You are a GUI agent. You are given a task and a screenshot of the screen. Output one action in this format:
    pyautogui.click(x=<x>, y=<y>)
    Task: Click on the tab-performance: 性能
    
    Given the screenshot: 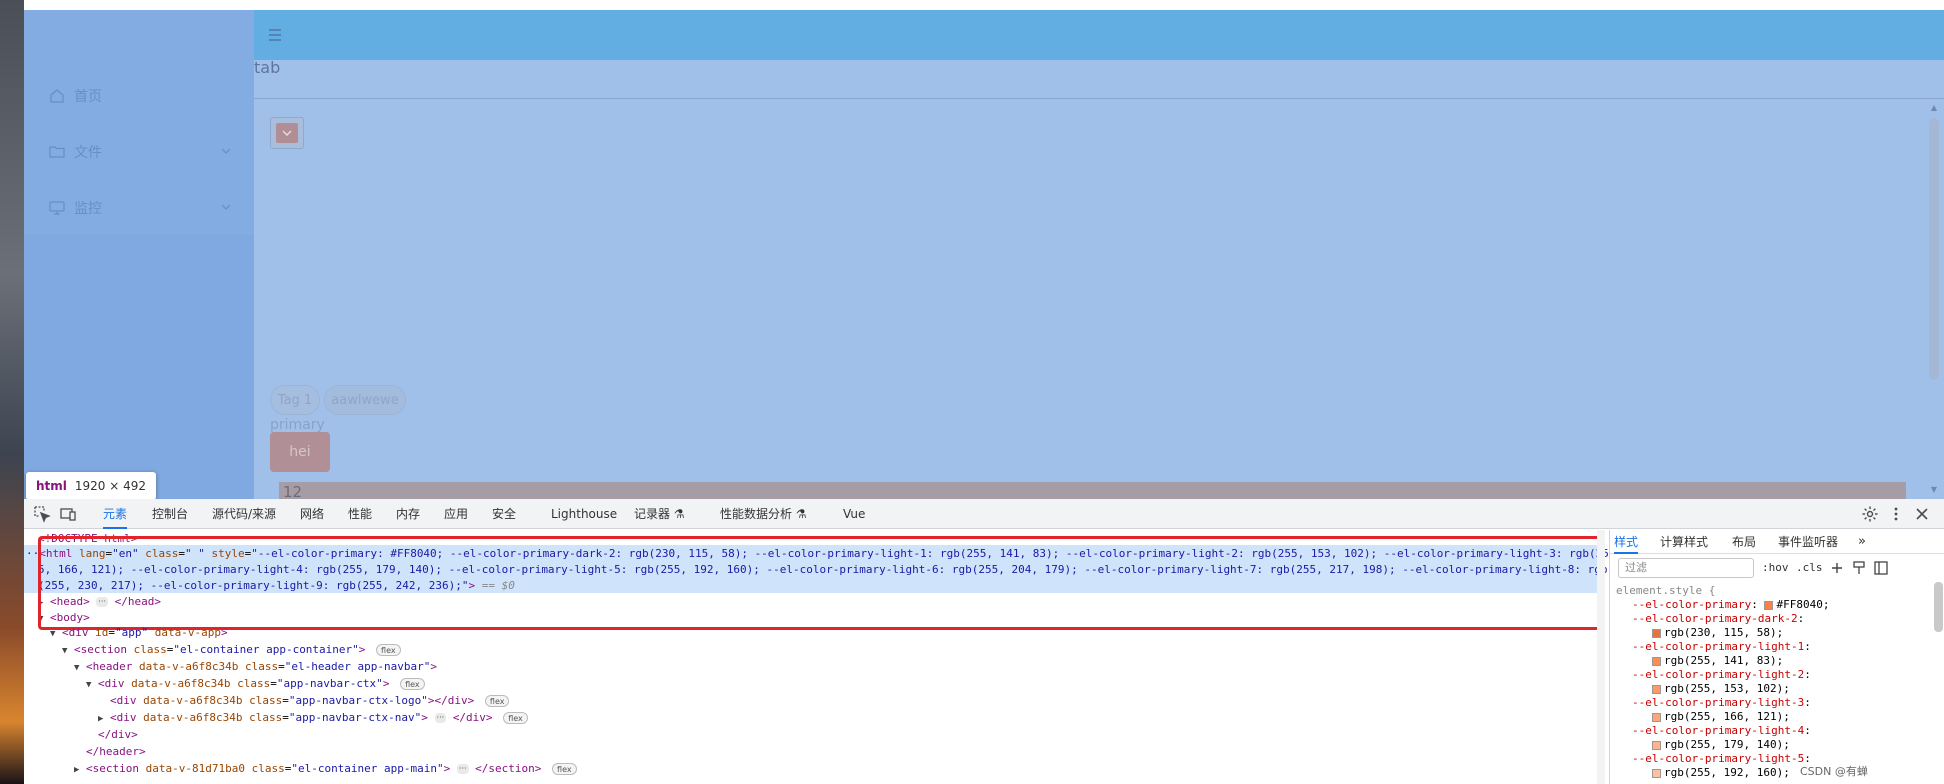 What is the action you would take?
    pyautogui.click(x=360, y=514)
    